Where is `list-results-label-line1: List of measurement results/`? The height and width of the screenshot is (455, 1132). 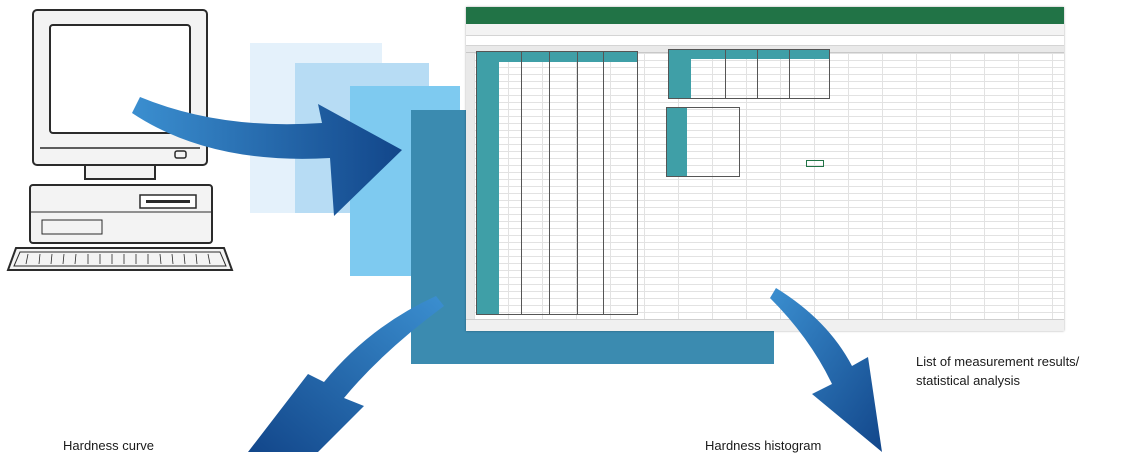
list-results-label-line1: List of measurement results/ is located at coordinates (998, 361).